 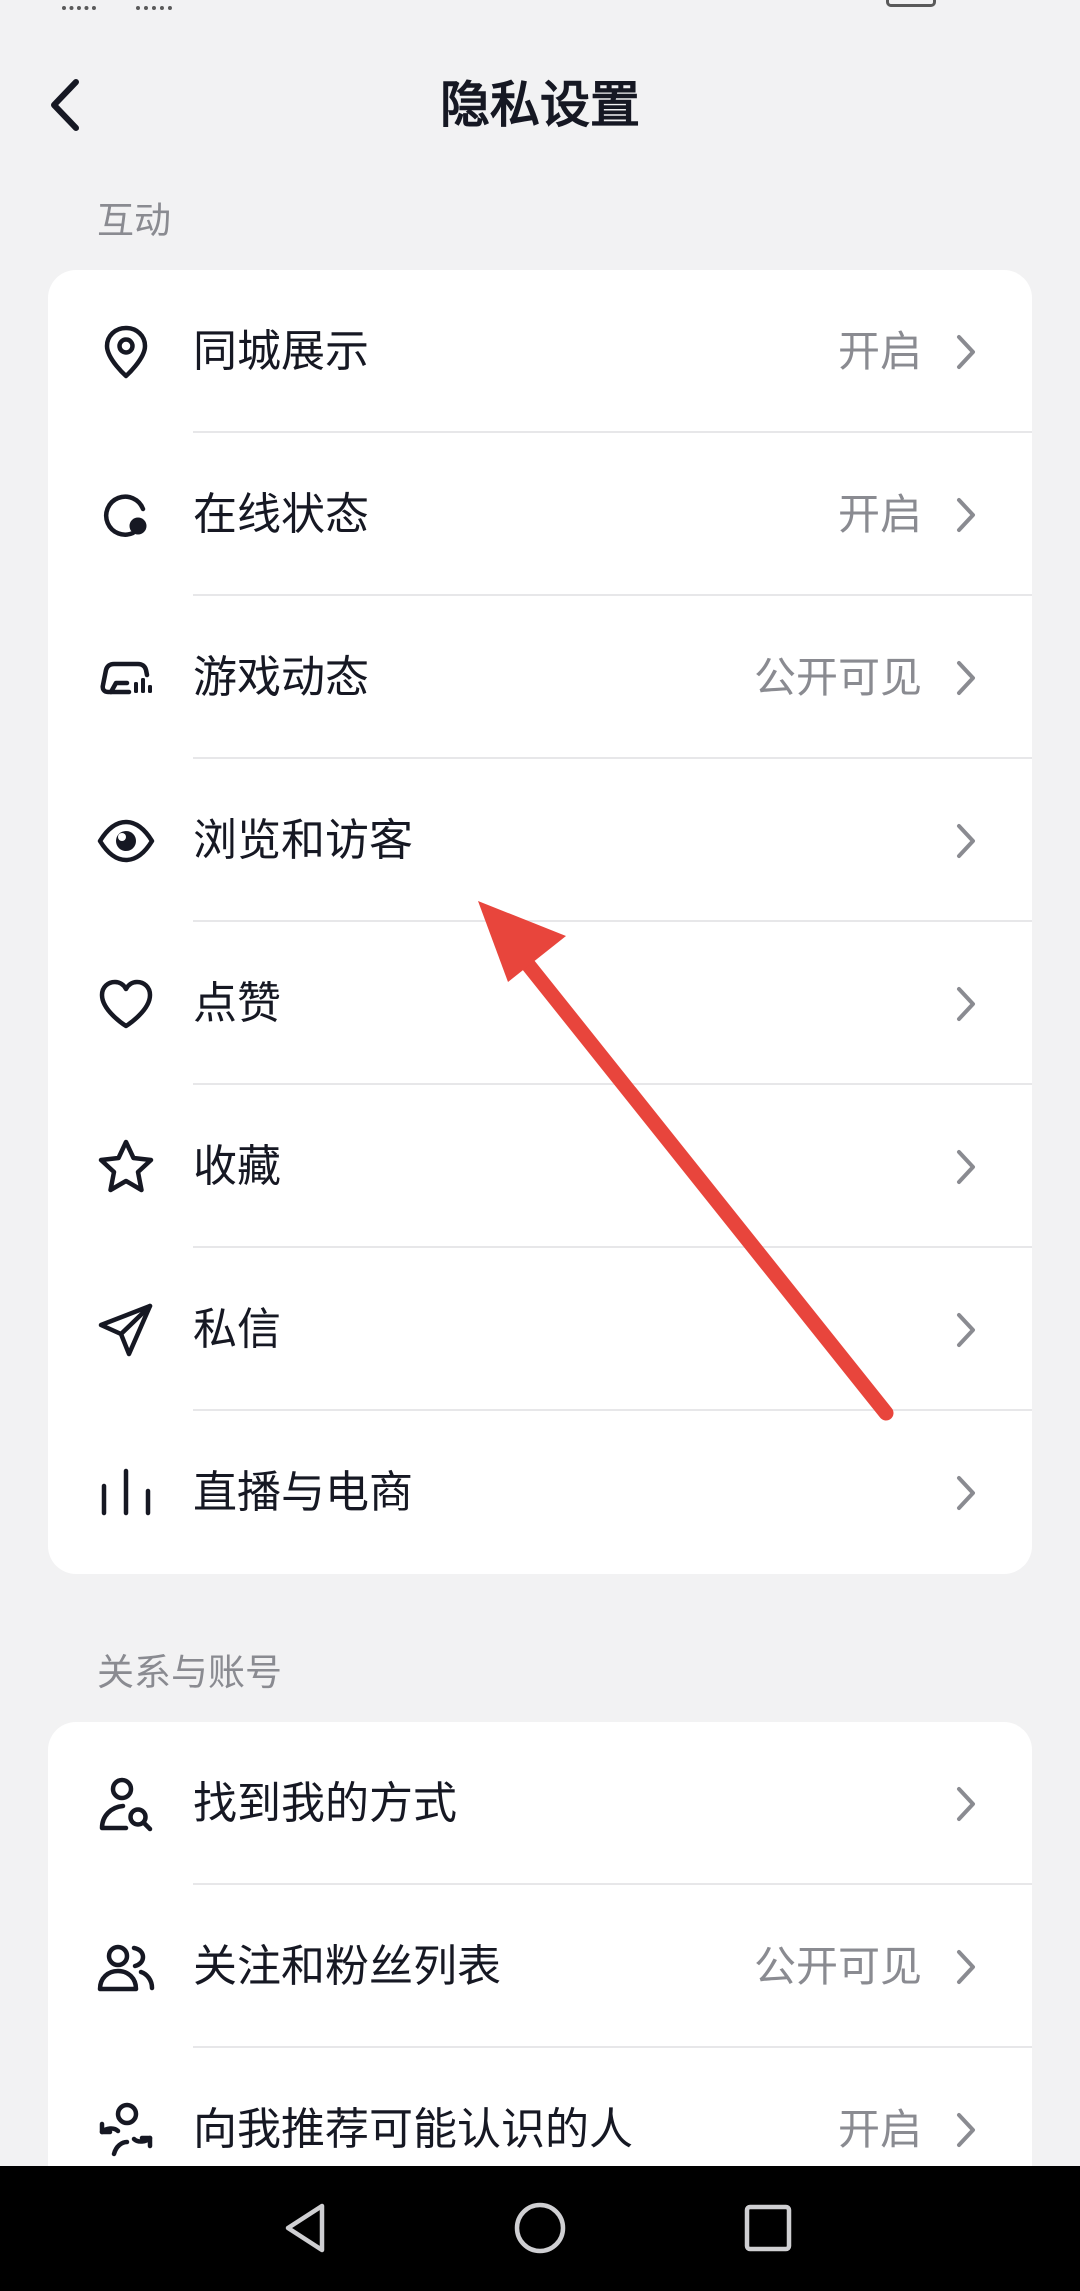 I want to click on settings-row-label: 直播与电商, so click(x=303, y=1492).